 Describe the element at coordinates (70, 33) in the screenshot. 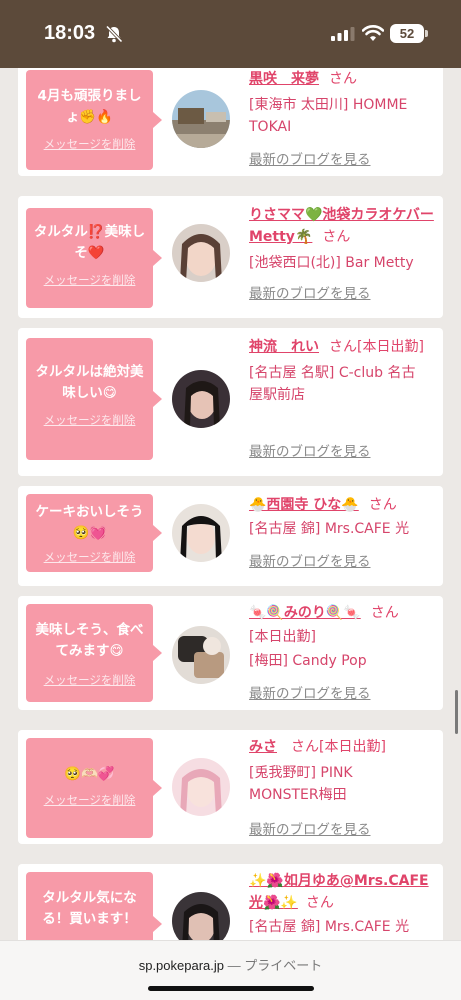

I see `status-time: 18:03` at that location.